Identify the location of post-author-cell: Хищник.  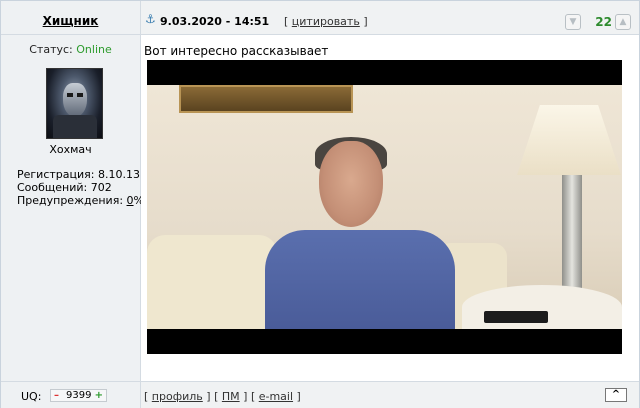
(71, 18).